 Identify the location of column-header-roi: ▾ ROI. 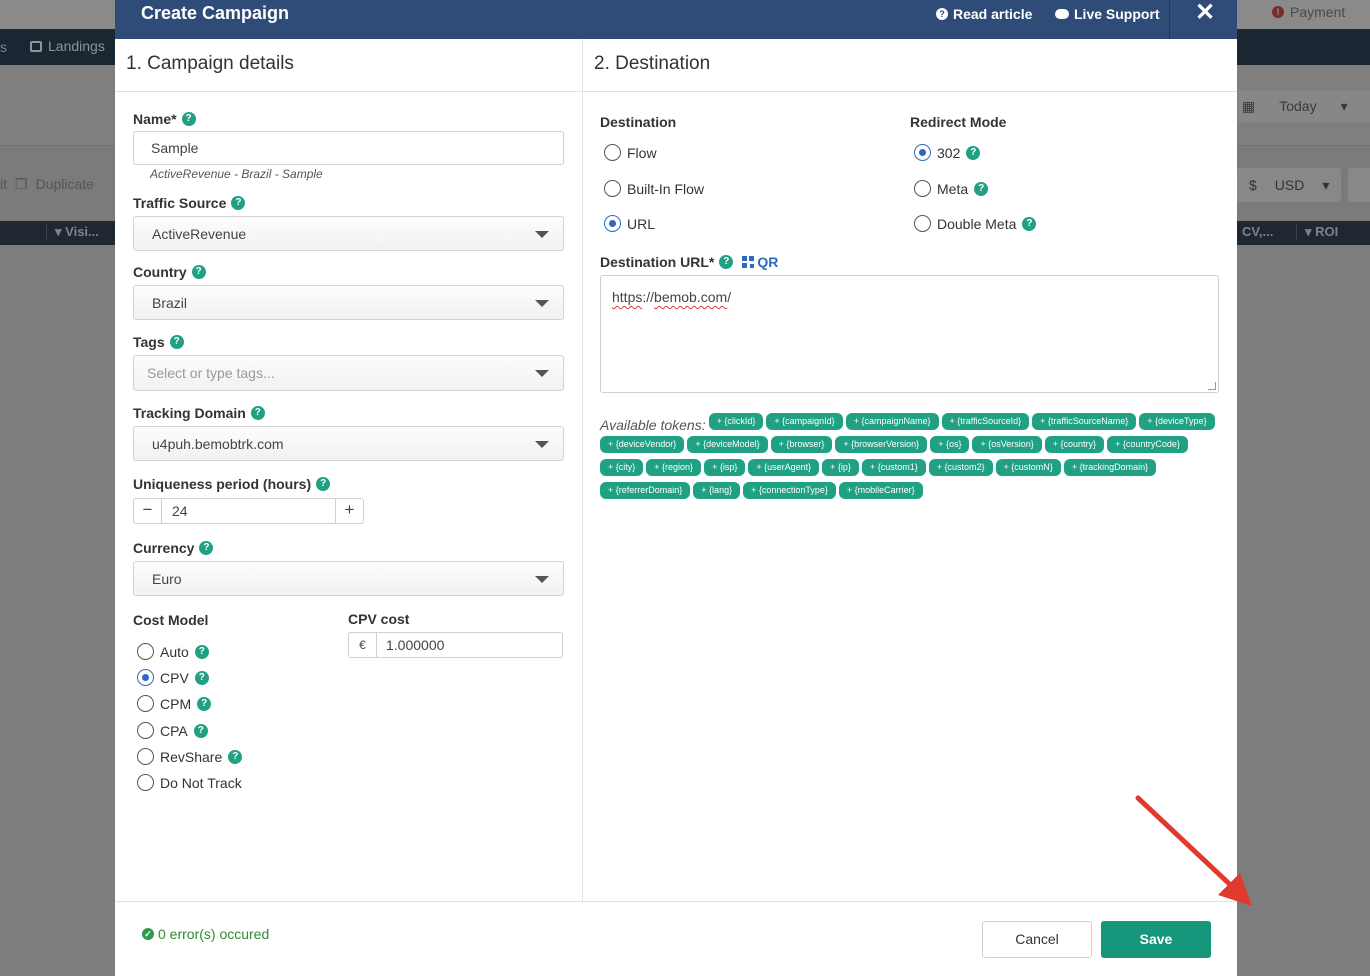
(1317, 232).